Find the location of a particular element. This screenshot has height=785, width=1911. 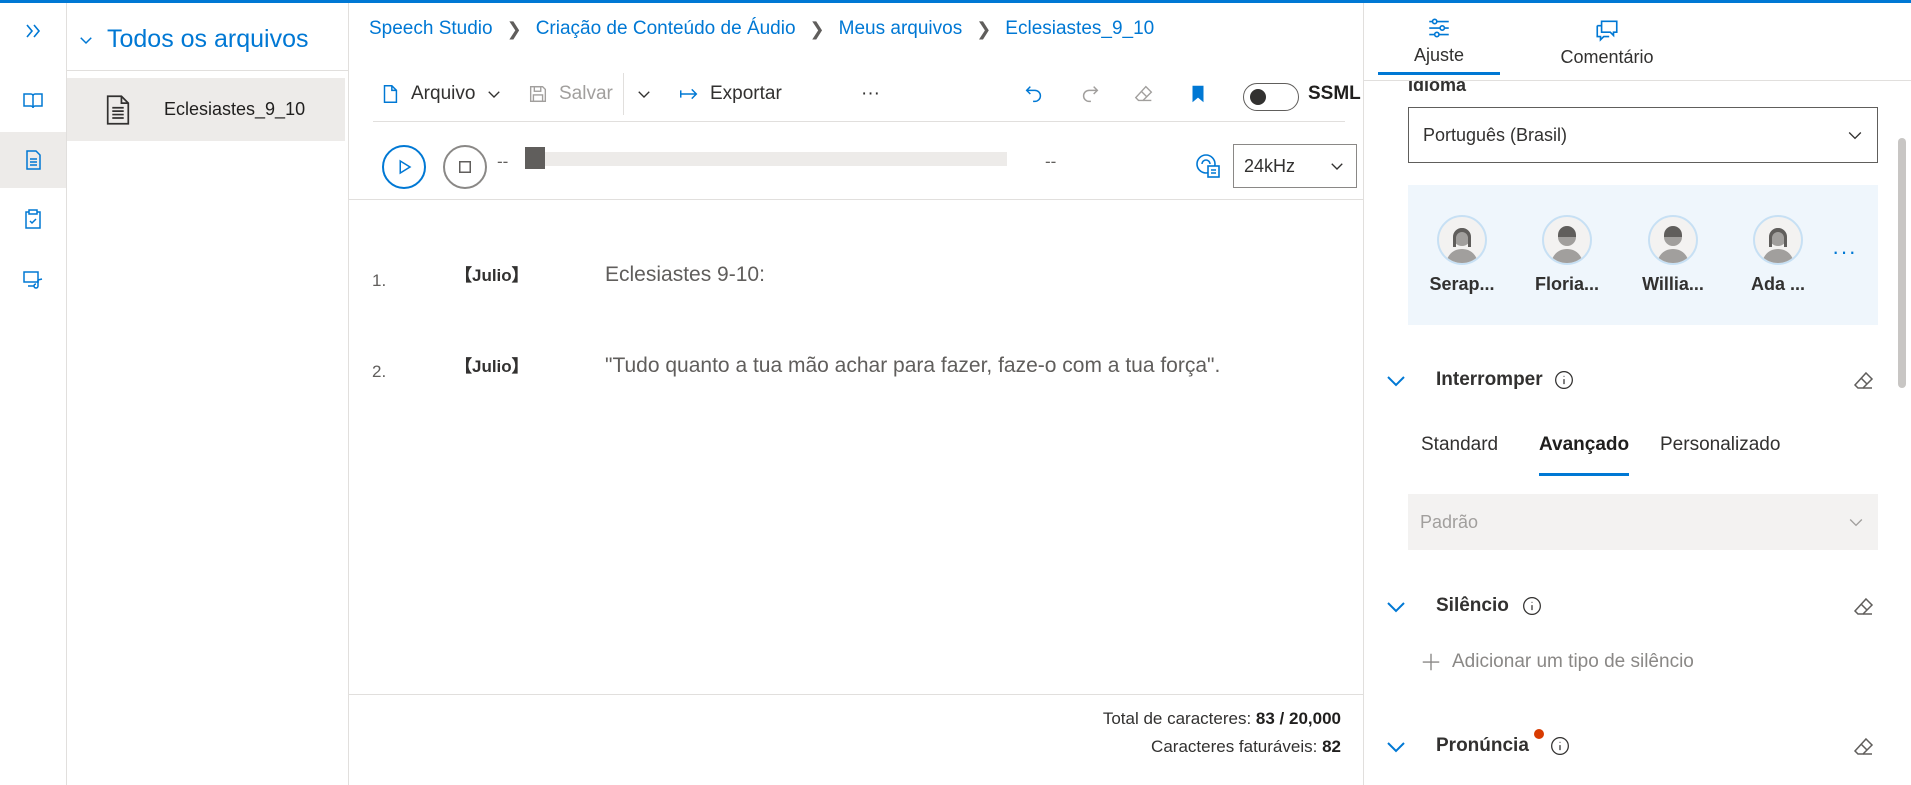

breadcrumb-my-files: Meus arquivos is located at coordinates (901, 29).